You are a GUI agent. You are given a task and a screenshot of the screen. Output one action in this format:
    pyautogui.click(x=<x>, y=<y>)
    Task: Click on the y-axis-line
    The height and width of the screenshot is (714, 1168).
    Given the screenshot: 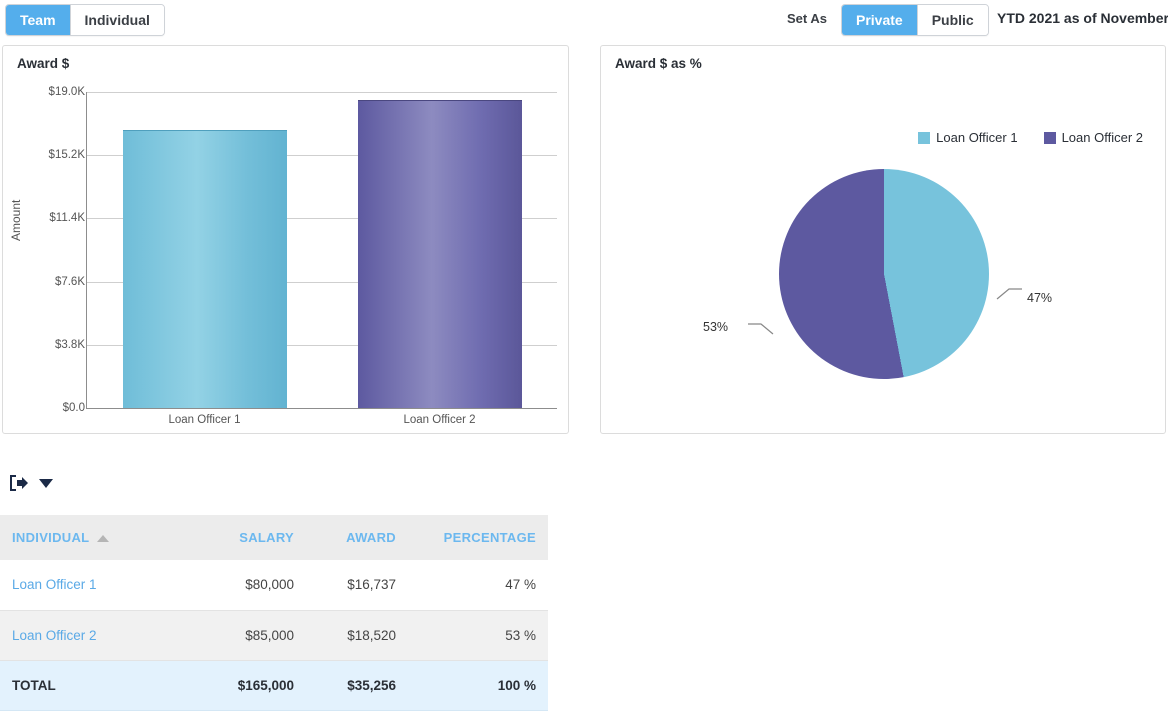 What is the action you would take?
    pyautogui.click(x=86, y=250)
    